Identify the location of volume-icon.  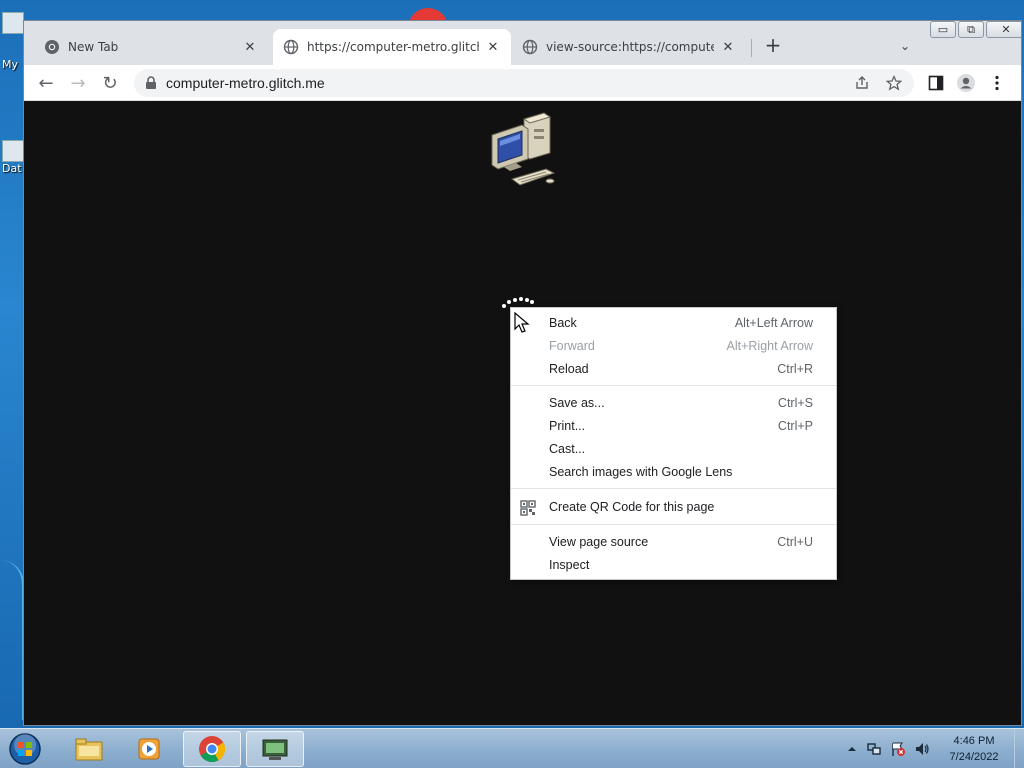
(922, 749).